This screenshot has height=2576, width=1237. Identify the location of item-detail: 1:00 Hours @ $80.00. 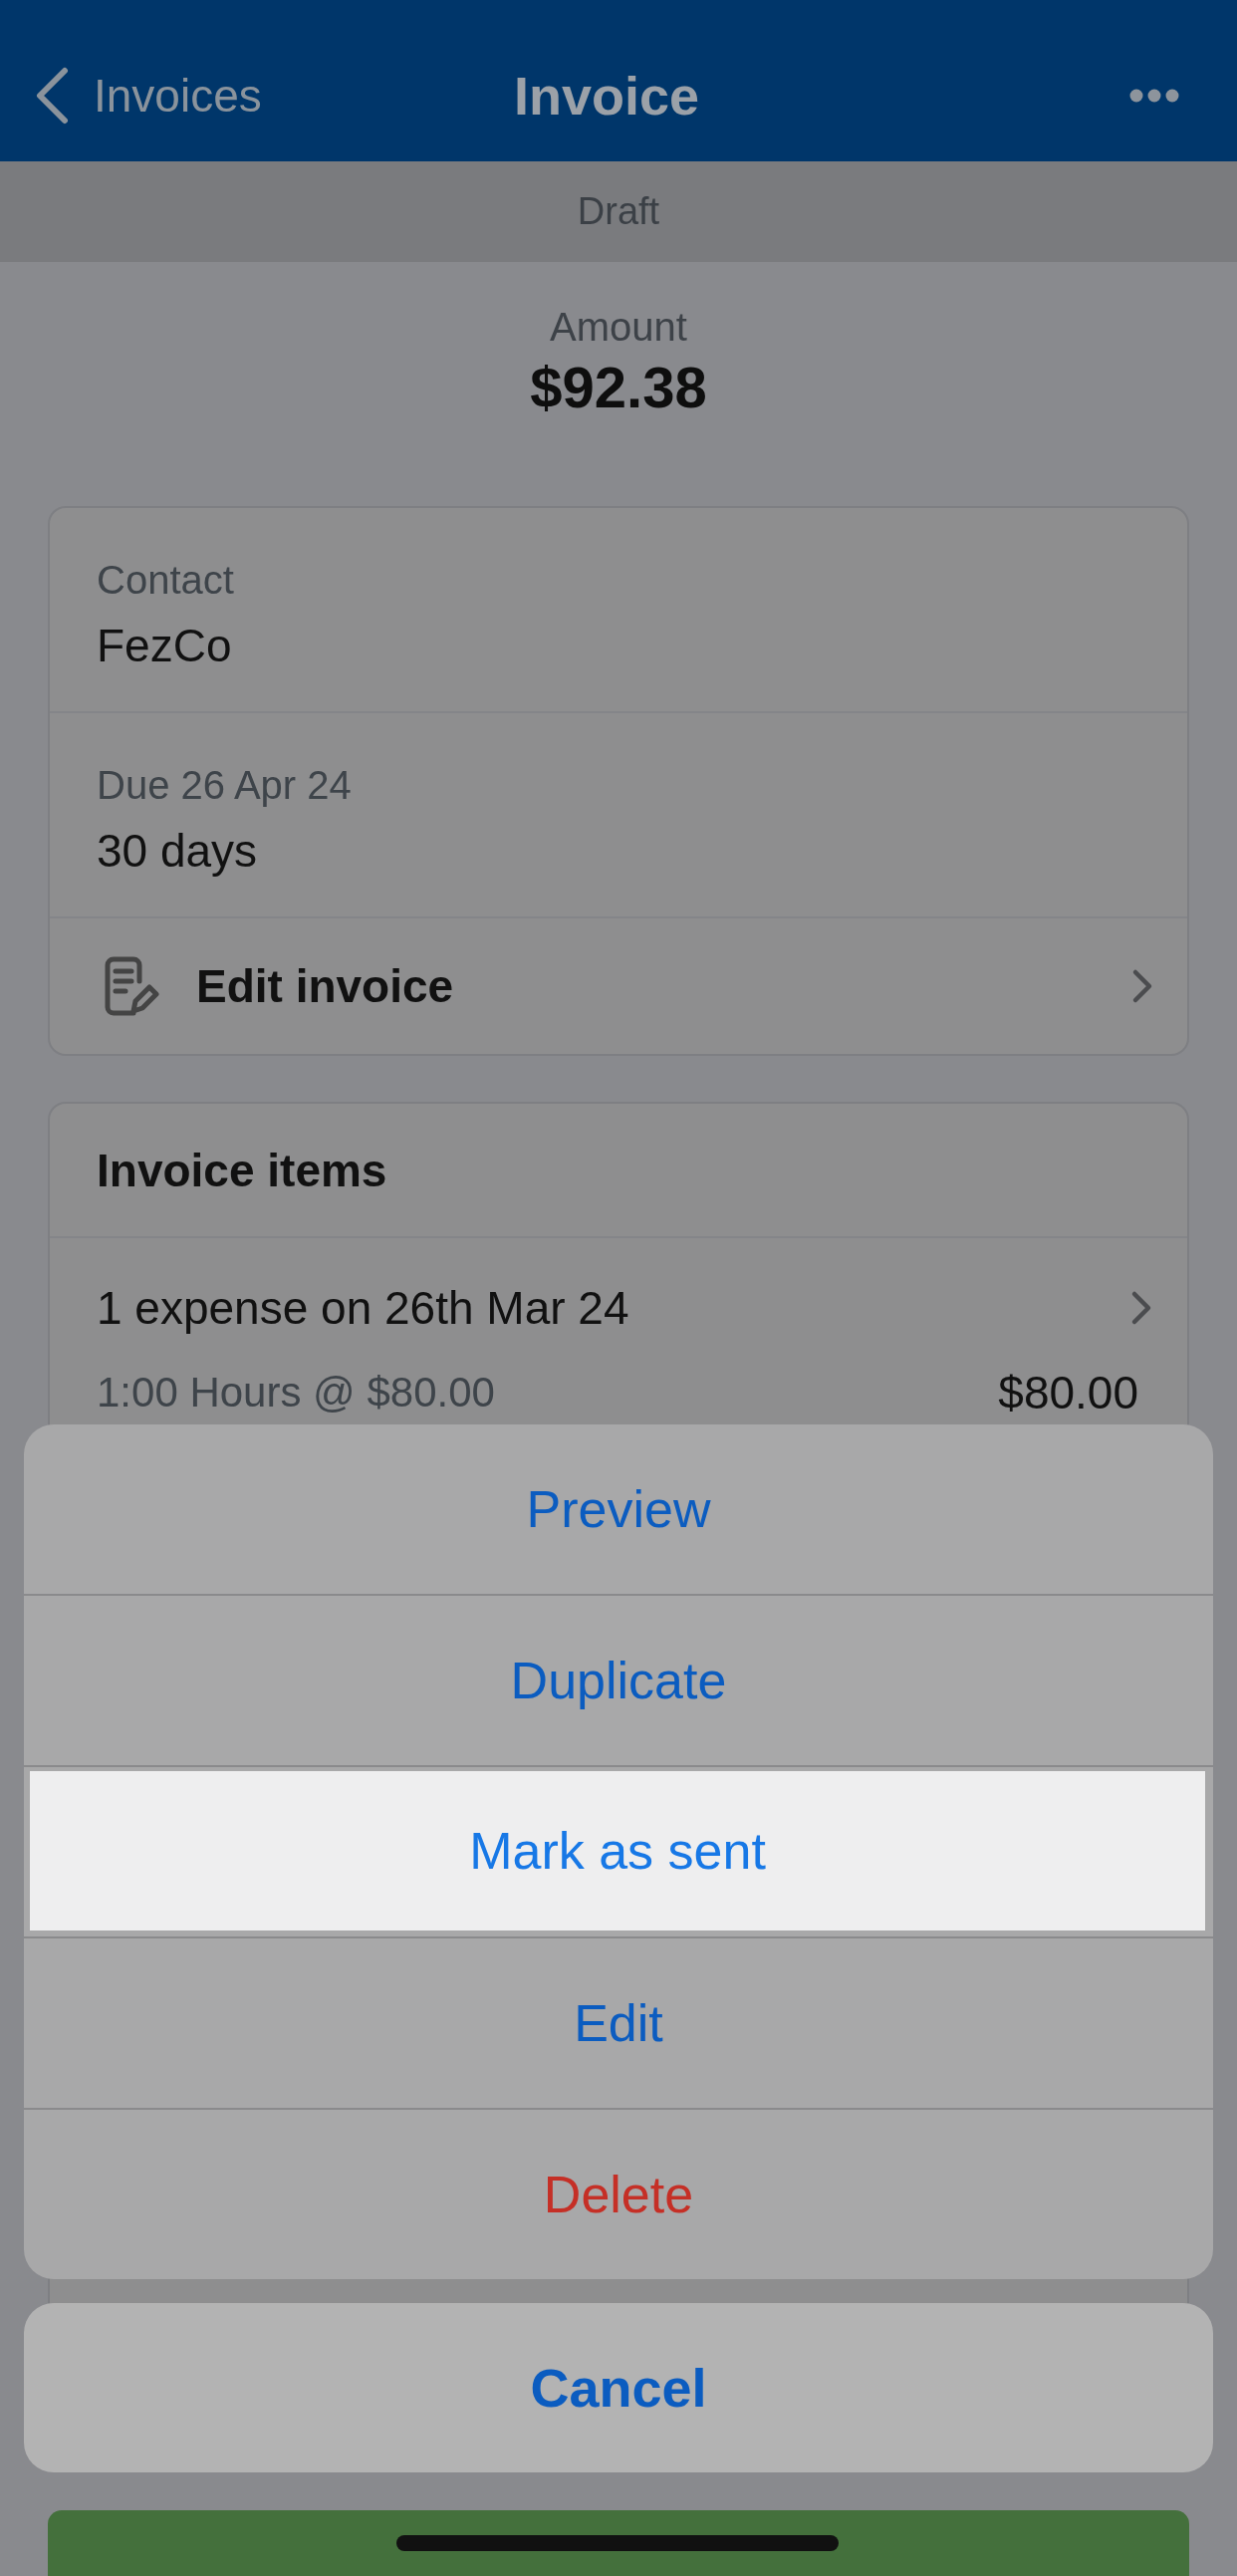
(296, 1393).